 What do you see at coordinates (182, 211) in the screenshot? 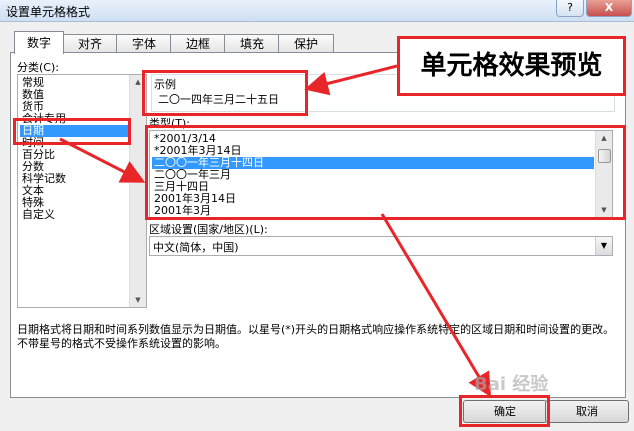
I see `type-item: 2001年3月` at bounding box center [182, 211].